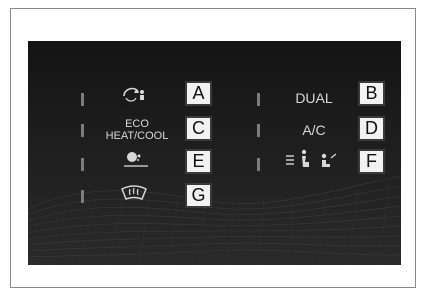  What do you see at coordinates (371, 128) in the screenshot?
I see `callout-d: D` at bounding box center [371, 128].